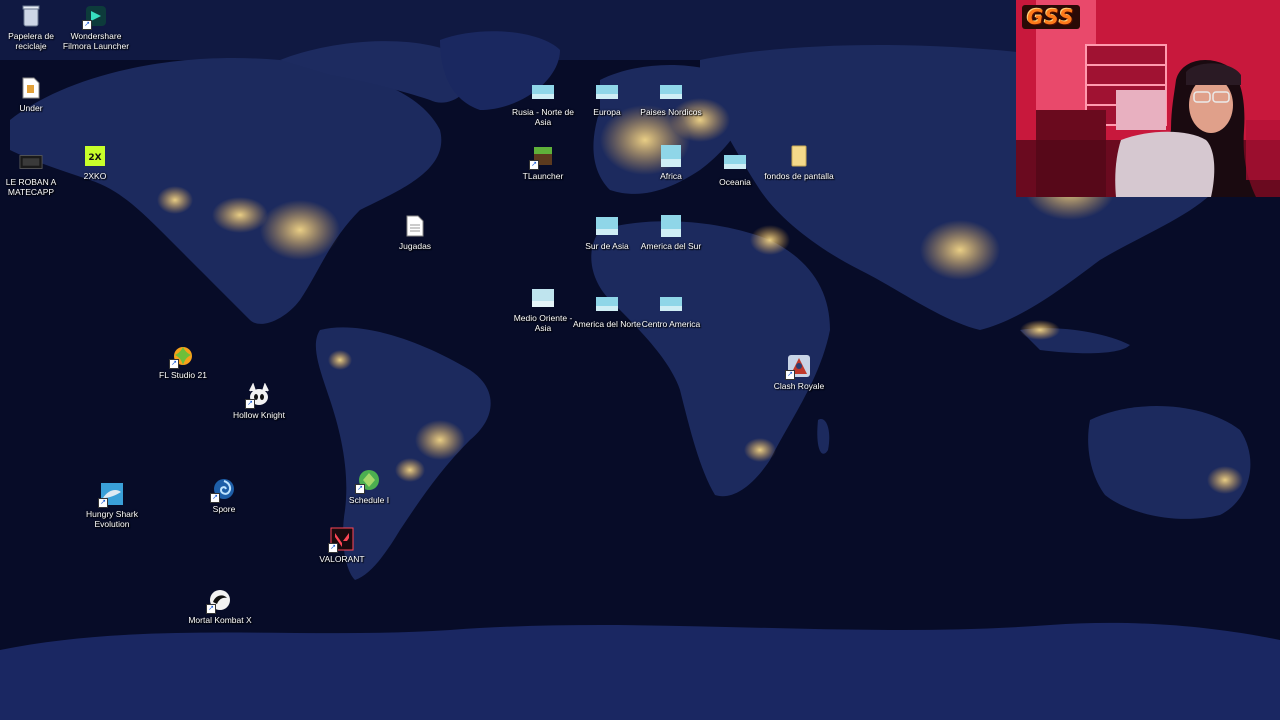  I want to click on game-2xko-icon: 2X, so click(95, 156).